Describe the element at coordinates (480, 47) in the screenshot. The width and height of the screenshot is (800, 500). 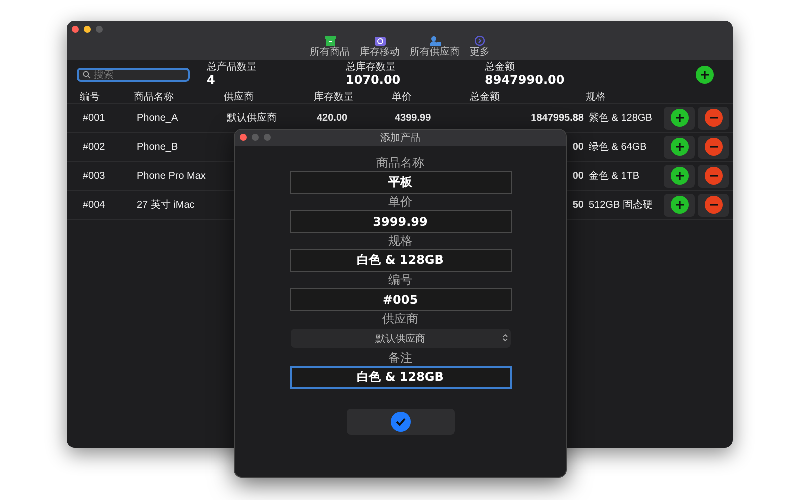
I see `toolbar-button: 更多` at that location.